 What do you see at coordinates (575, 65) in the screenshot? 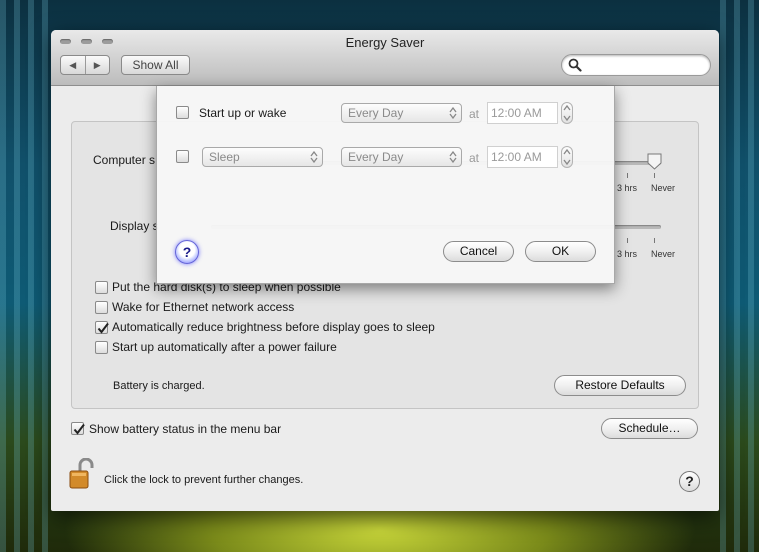
I see `search-icon` at bounding box center [575, 65].